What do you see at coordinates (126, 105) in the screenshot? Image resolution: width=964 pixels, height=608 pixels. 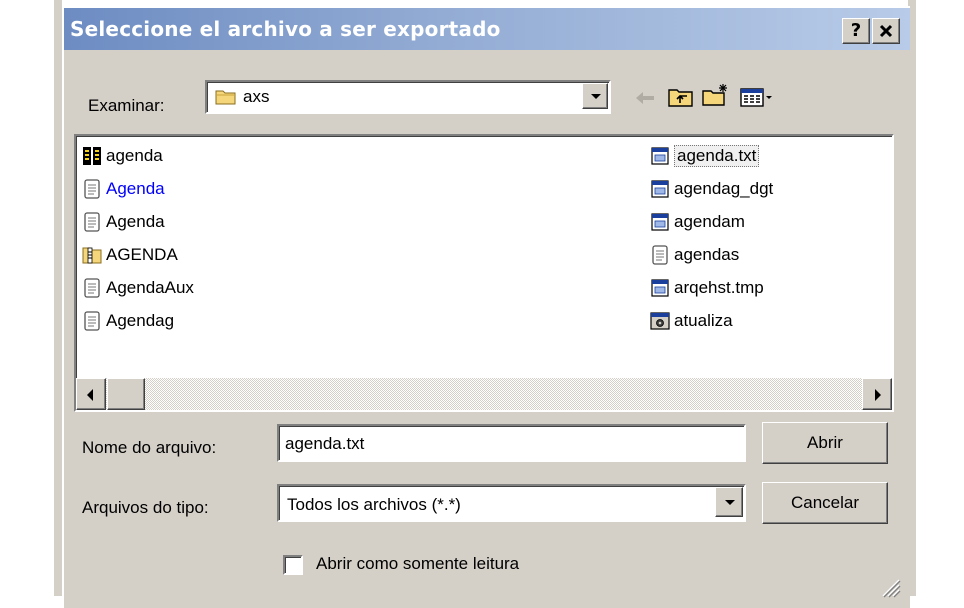 I see `look-in-label: Examinar:` at bounding box center [126, 105].